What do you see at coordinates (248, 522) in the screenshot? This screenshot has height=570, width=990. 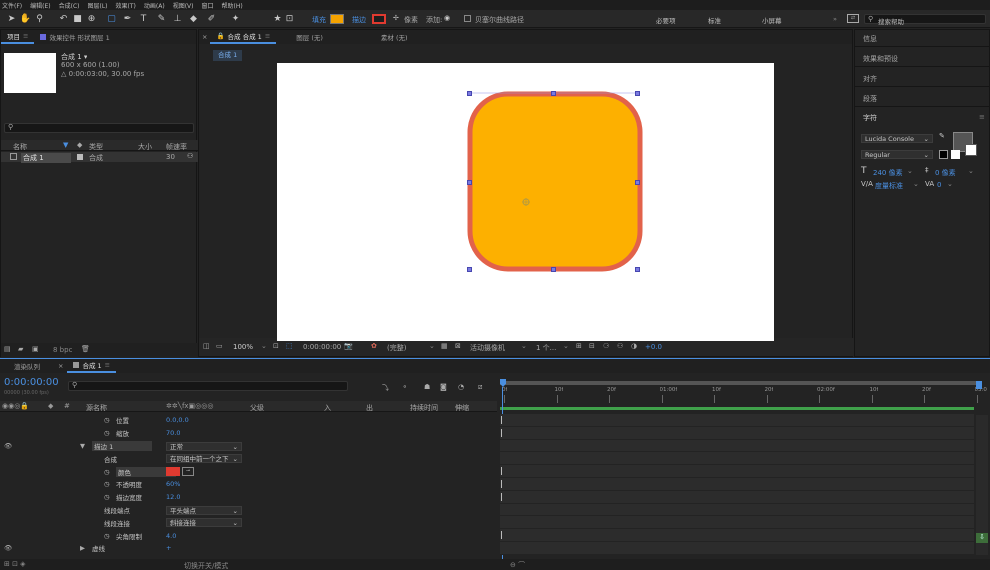 I see `property-row: 线段连接 斜接连接 ⌄` at bounding box center [248, 522].